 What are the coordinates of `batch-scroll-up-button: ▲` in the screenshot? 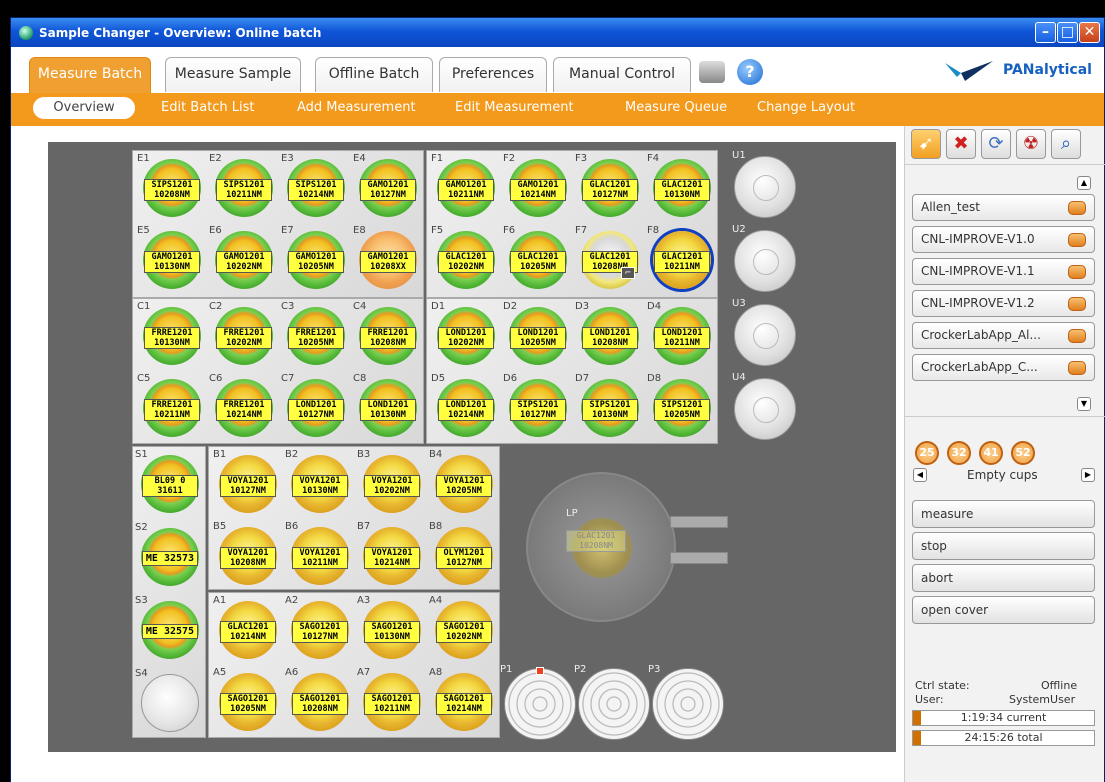 It's located at (1084, 183).